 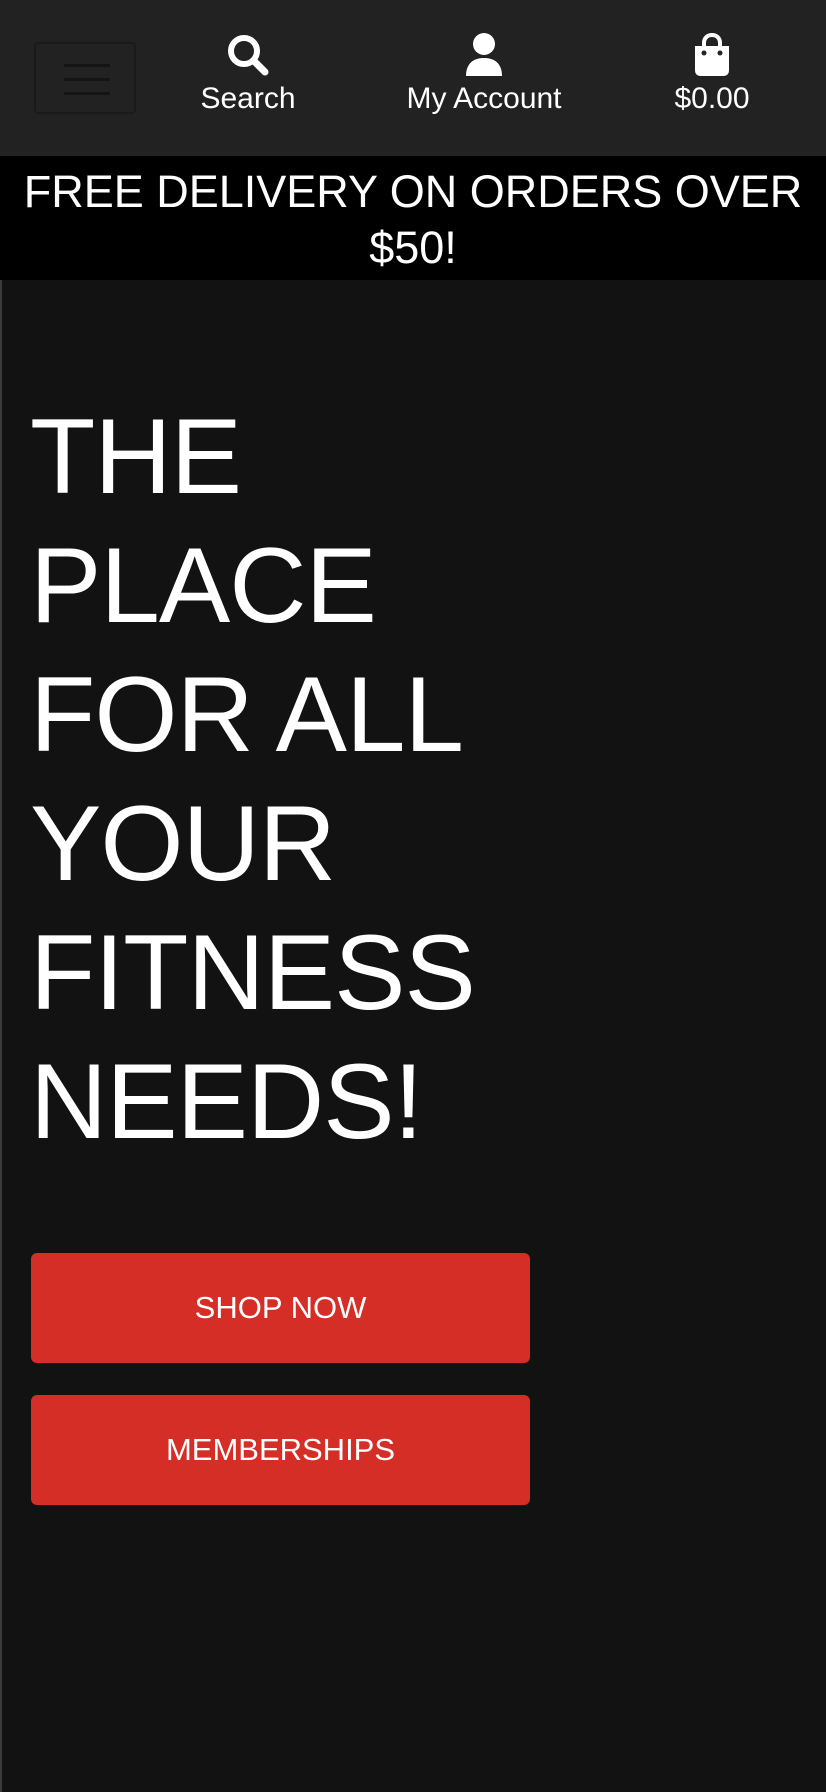 I want to click on memberships-button: MEMBERSHIPS, so click(x=280, y=1450).